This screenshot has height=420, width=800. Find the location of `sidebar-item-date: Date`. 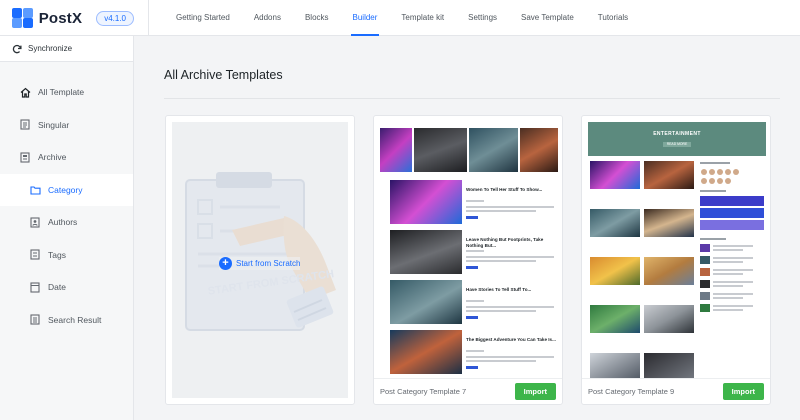

sidebar-item-date: Date is located at coordinates (66, 287).